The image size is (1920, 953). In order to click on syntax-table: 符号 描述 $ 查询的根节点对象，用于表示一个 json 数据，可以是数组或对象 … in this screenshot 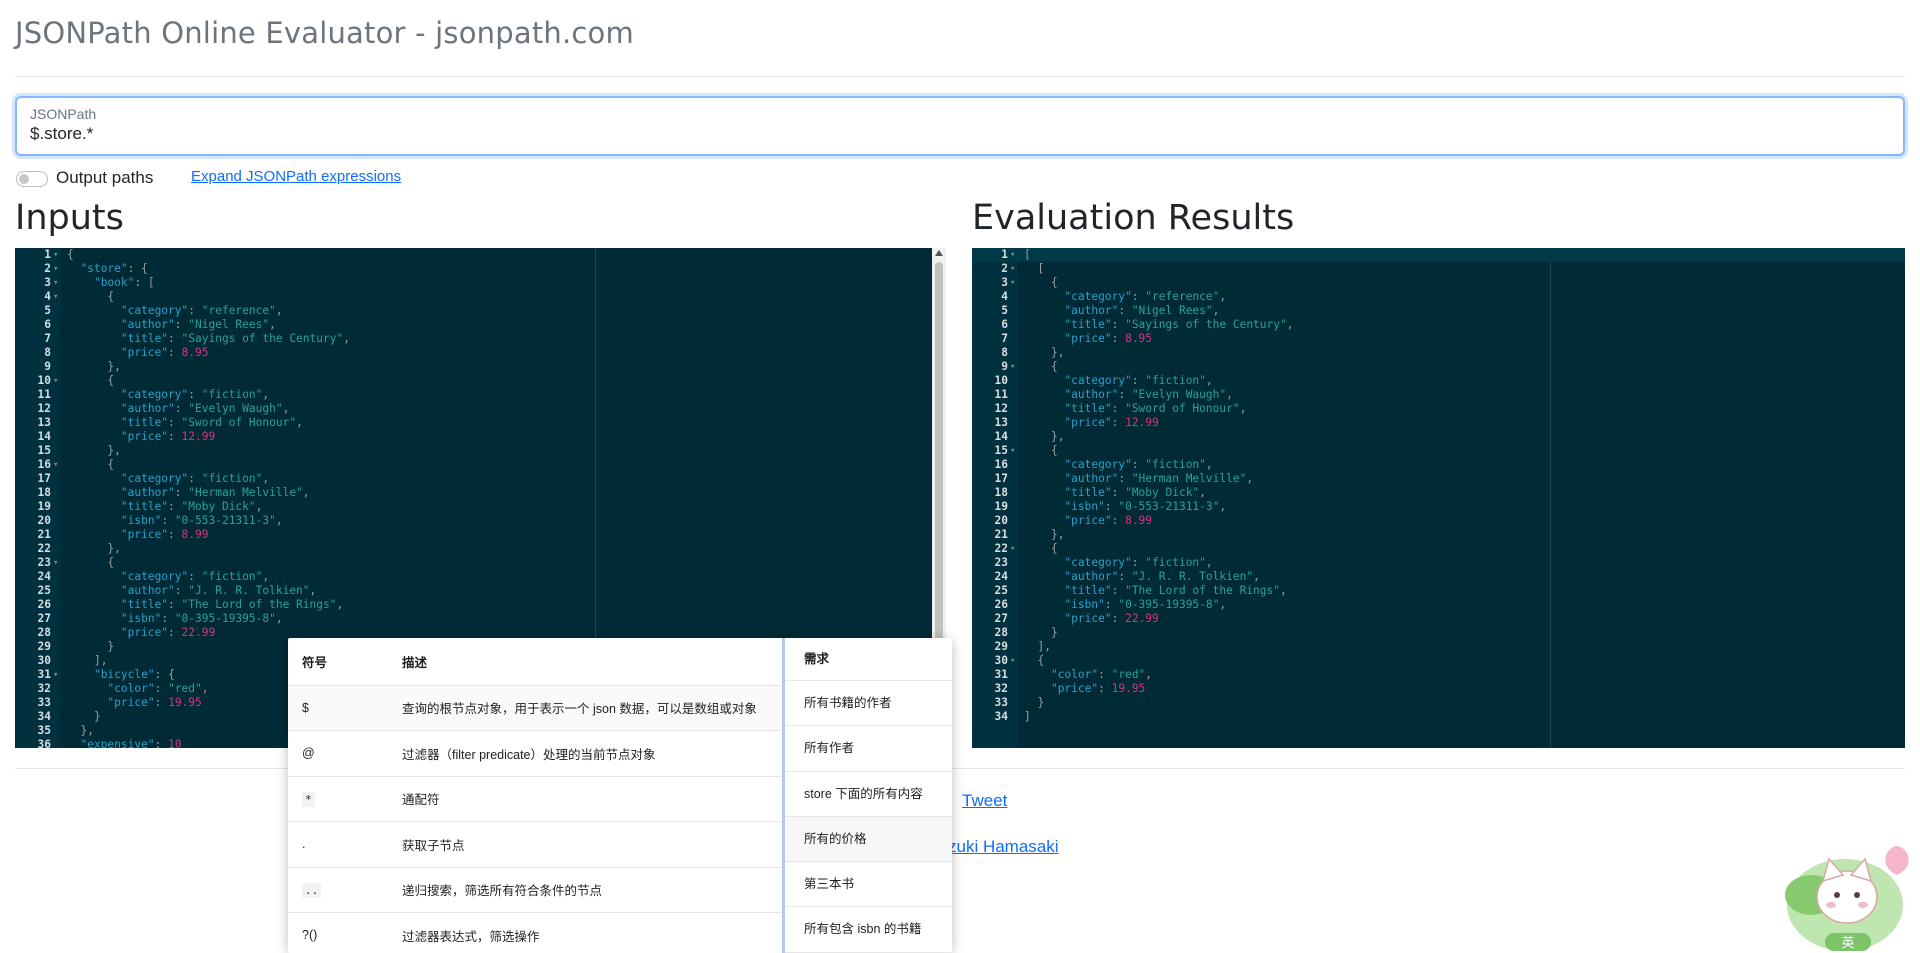, I will do `click(535, 795)`.